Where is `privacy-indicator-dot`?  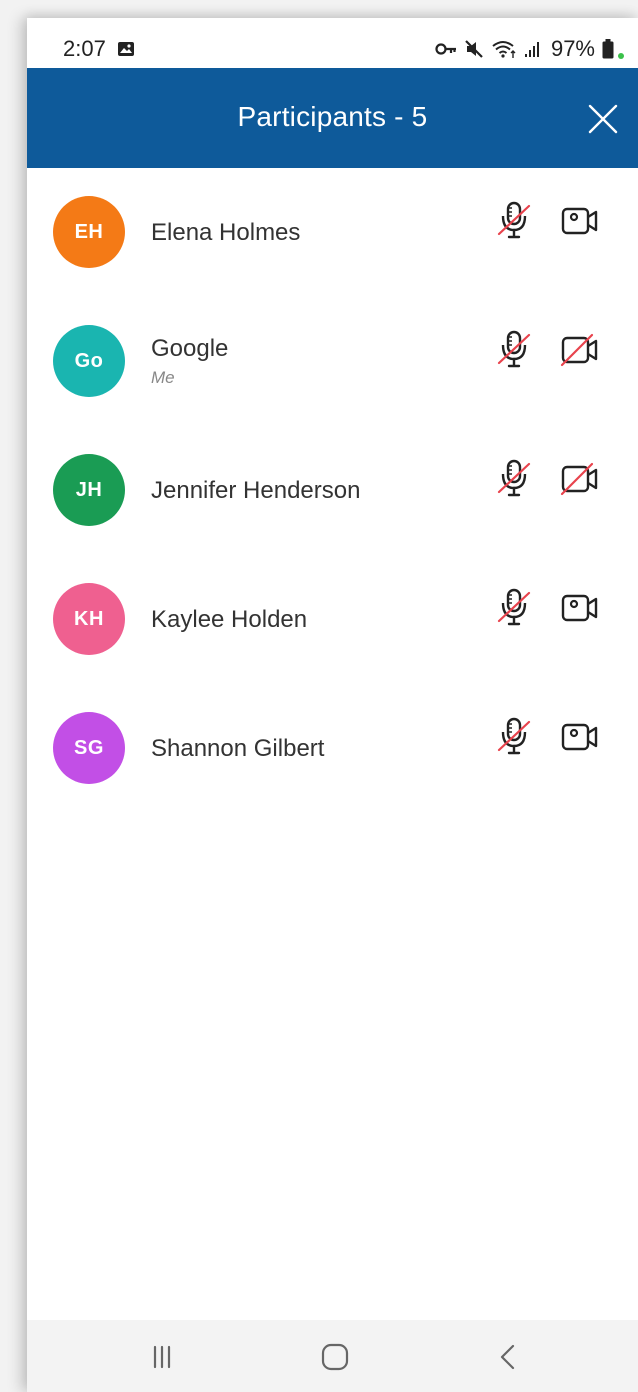 privacy-indicator-dot is located at coordinates (621, 56).